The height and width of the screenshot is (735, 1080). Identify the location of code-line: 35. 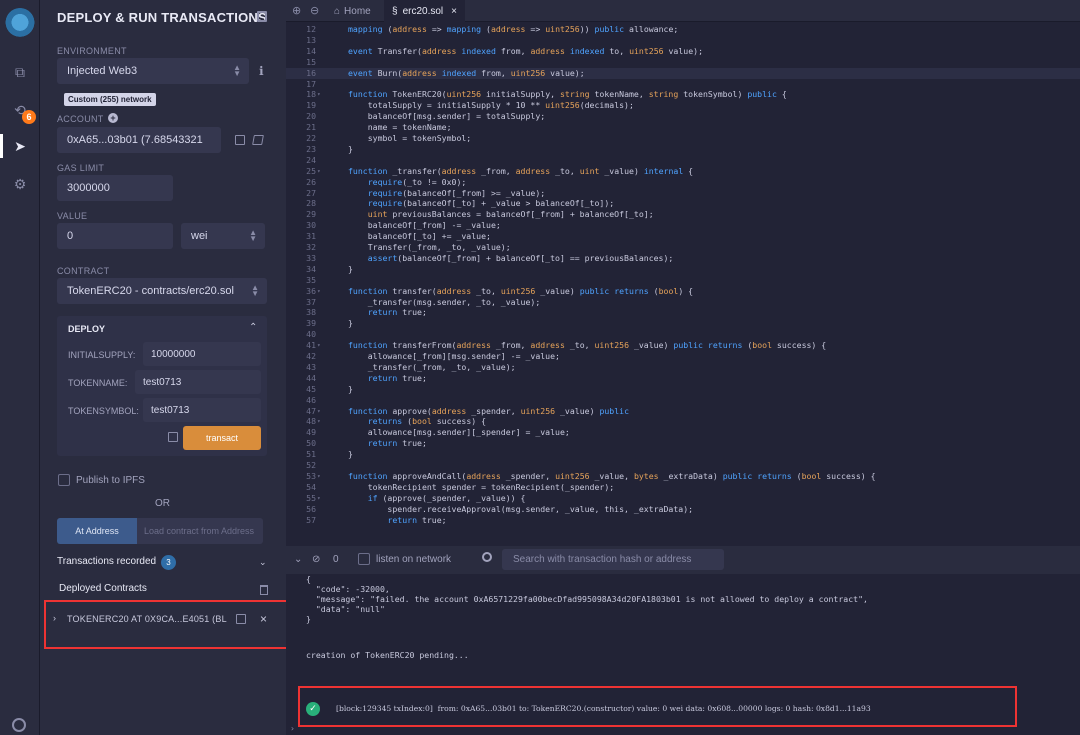
(683, 280).